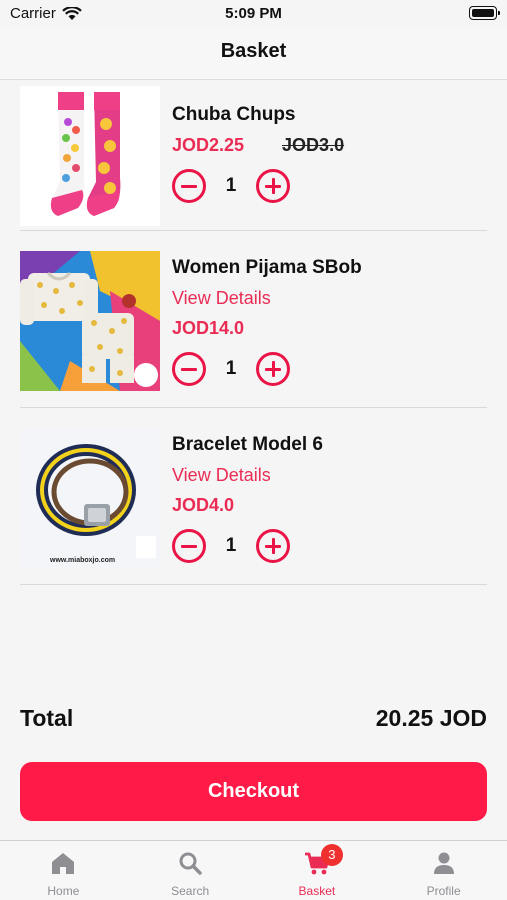 This screenshot has width=507, height=900. What do you see at coordinates (317, 870) in the screenshot?
I see `tab-basket: 3 Basket` at bounding box center [317, 870].